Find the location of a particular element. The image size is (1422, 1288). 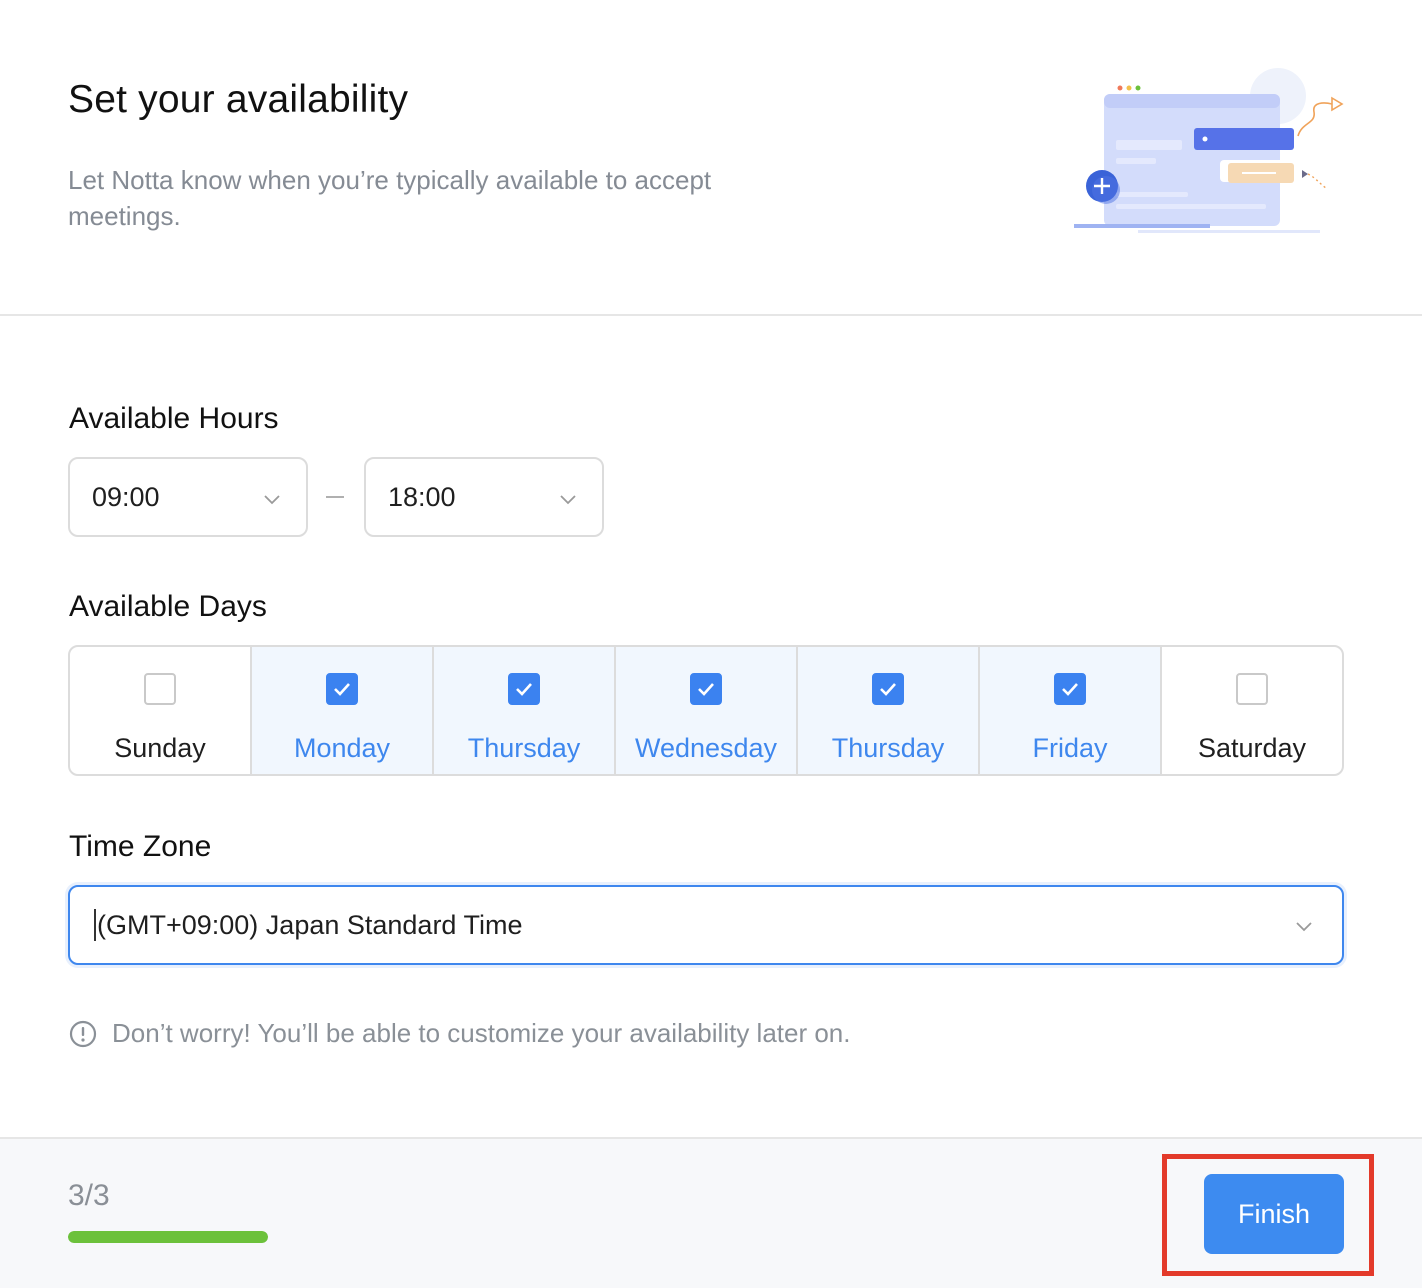

progress-fill is located at coordinates (168, 1237).